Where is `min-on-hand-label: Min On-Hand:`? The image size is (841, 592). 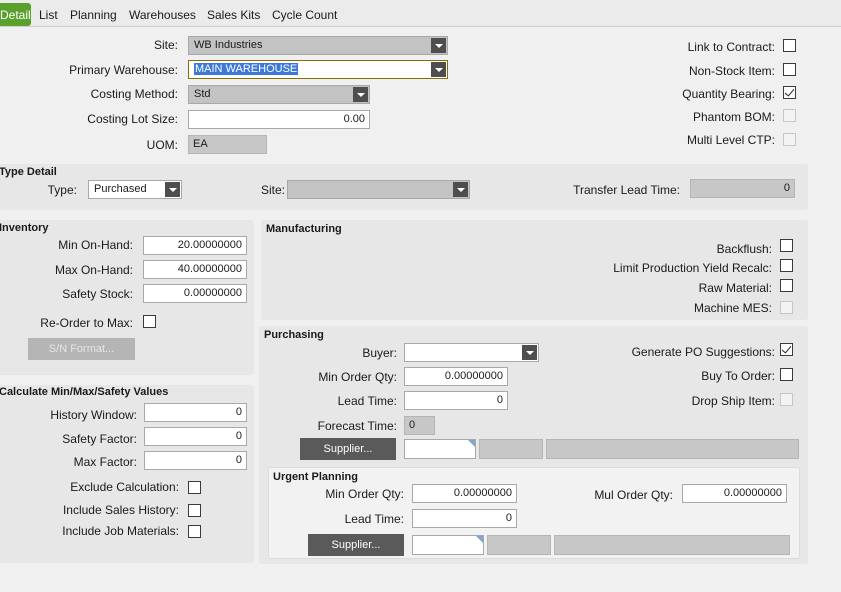 min-on-hand-label: Min On-Hand: is located at coordinates (95, 245).